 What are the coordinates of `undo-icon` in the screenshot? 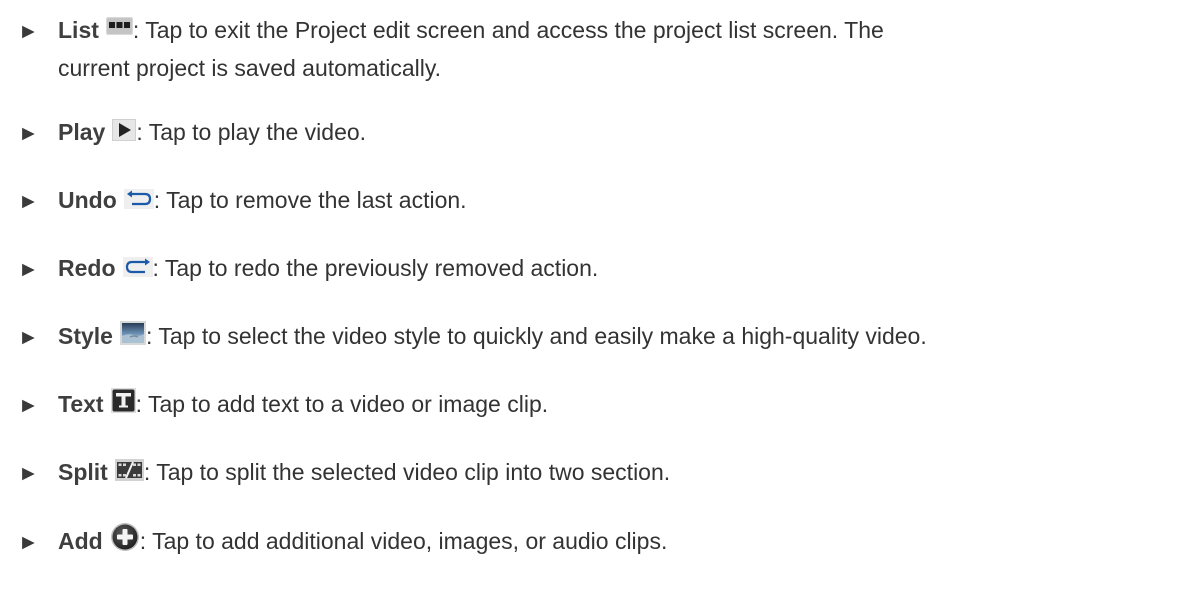 It's located at (138, 199).